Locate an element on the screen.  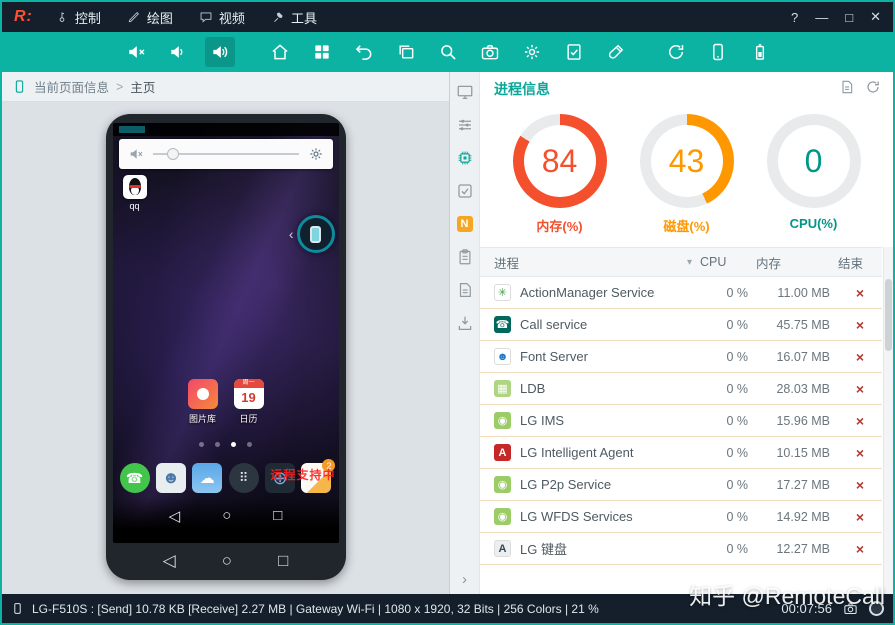
breadcrumb-page-info: 当前页面信息 is located at coordinates (71, 86).